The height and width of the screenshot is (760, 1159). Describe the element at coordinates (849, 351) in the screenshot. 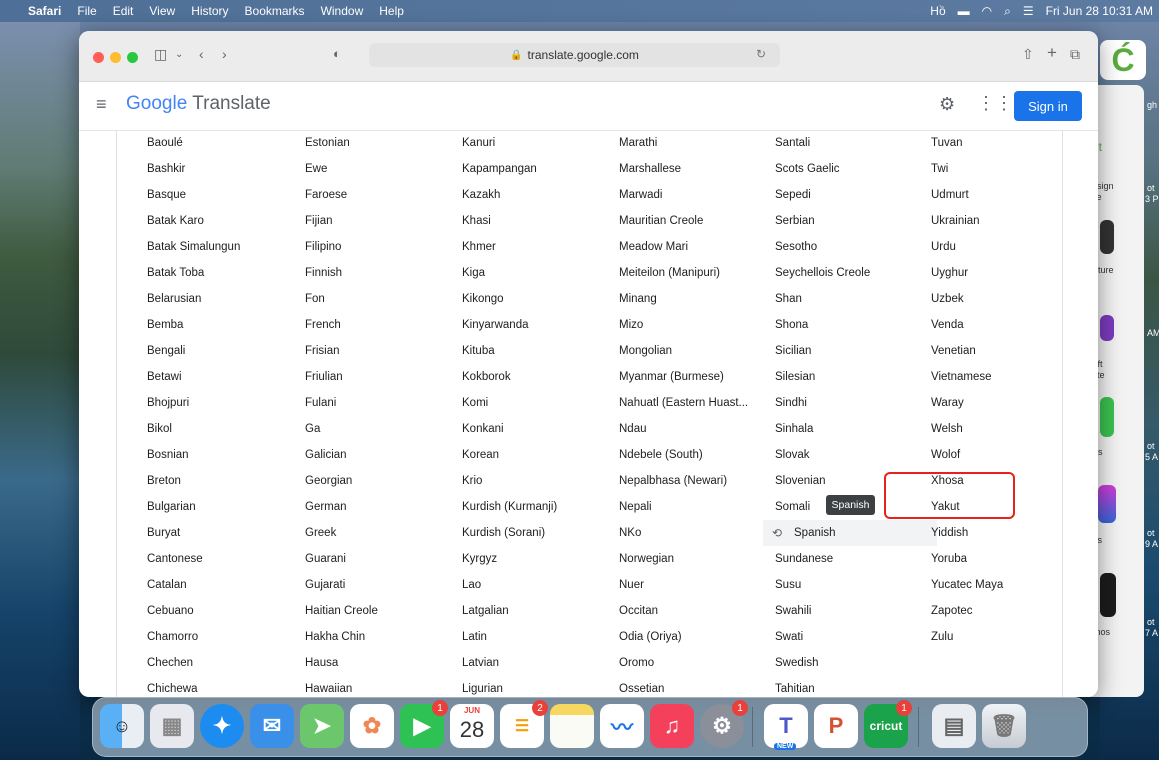

I see `language-option: Sicilian` at that location.